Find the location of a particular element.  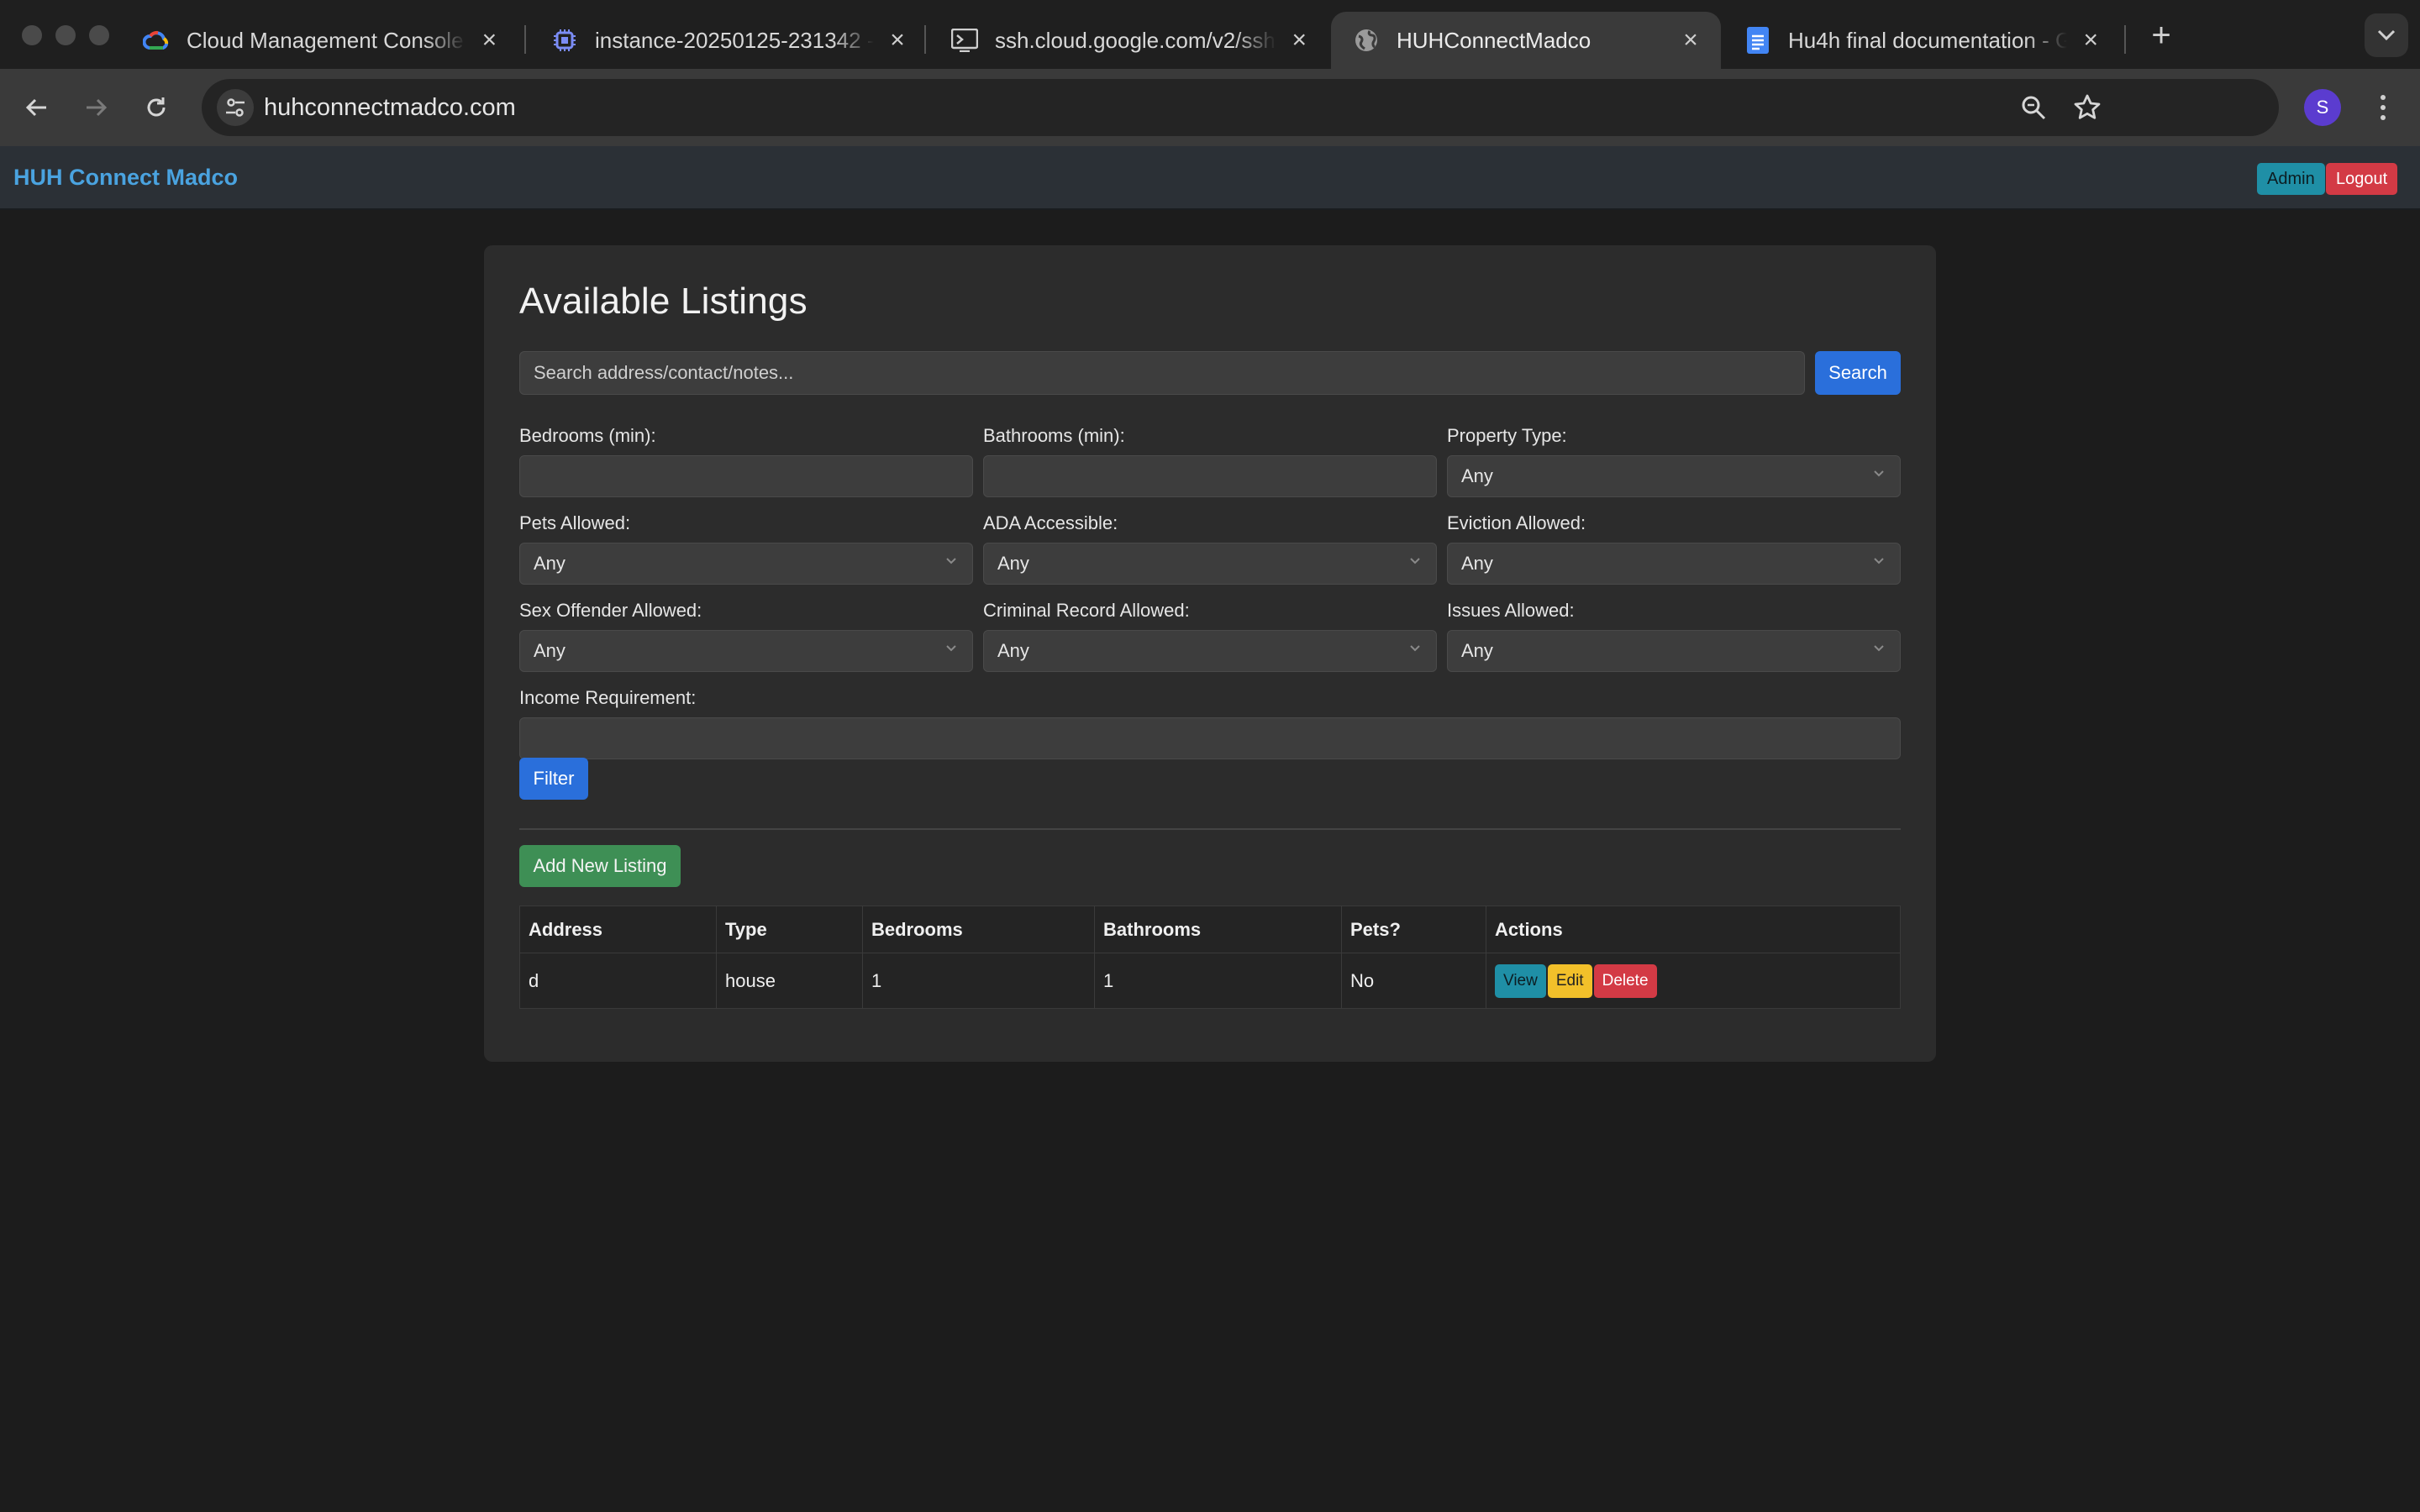

section-divider is located at coordinates (1210, 829).